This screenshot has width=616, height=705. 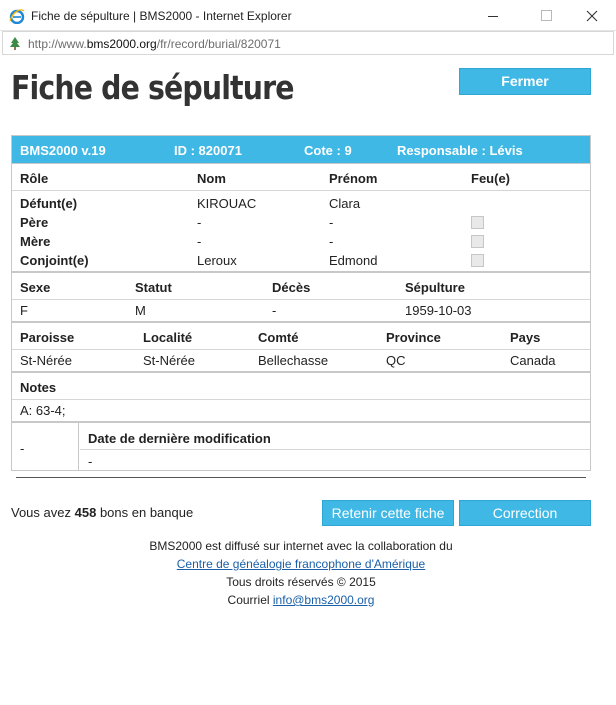 I want to click on value-deces: -, so click(x=274, y=310).